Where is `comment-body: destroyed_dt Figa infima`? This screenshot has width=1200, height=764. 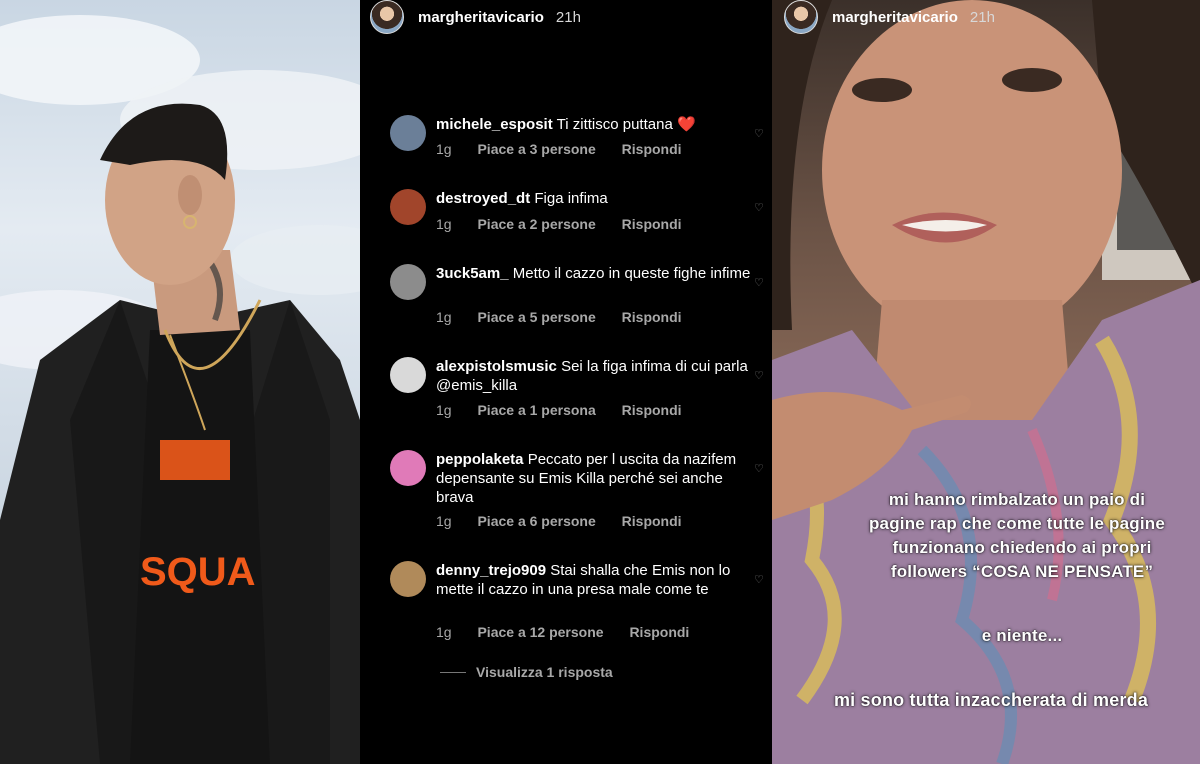
comment-body: destroyed_dt Figa infima is located at coordinates (596, 198).